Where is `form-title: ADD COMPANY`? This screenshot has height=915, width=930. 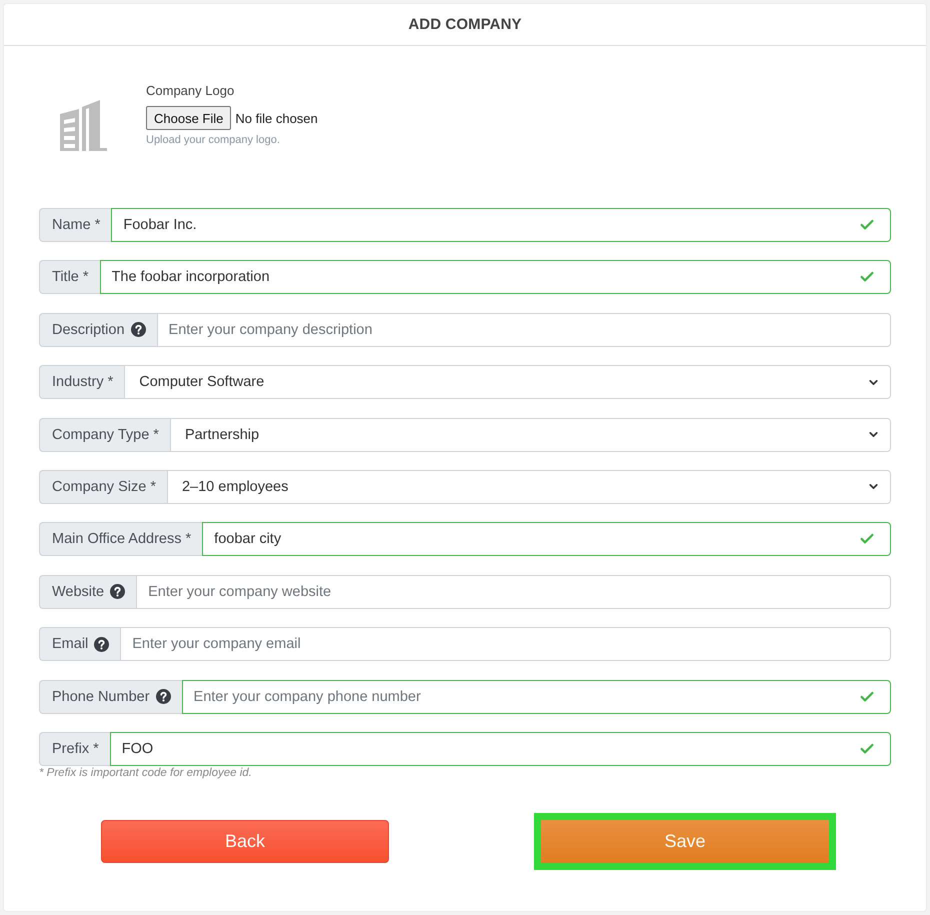 form-title: ADD COMPANY is located at coordinates (465, 24).